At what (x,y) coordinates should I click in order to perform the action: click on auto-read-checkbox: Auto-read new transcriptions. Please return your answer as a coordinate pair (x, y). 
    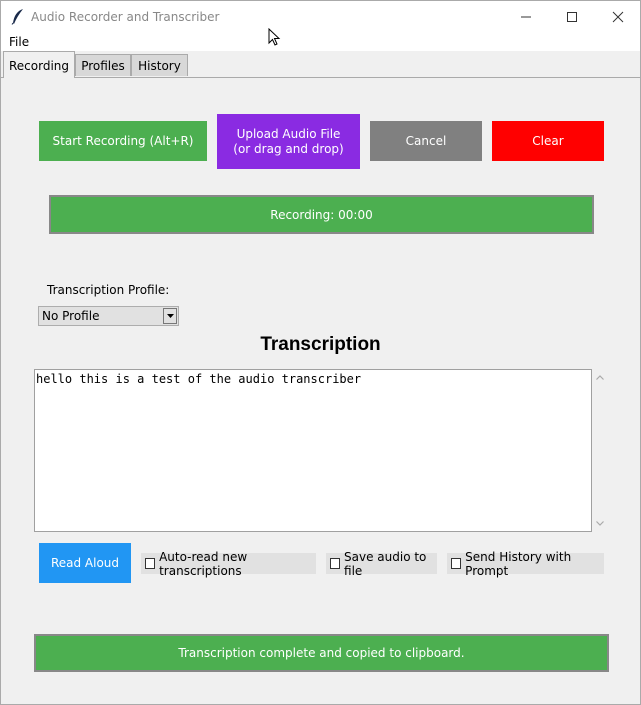
    Looking at the image, I should click on (228, 564).